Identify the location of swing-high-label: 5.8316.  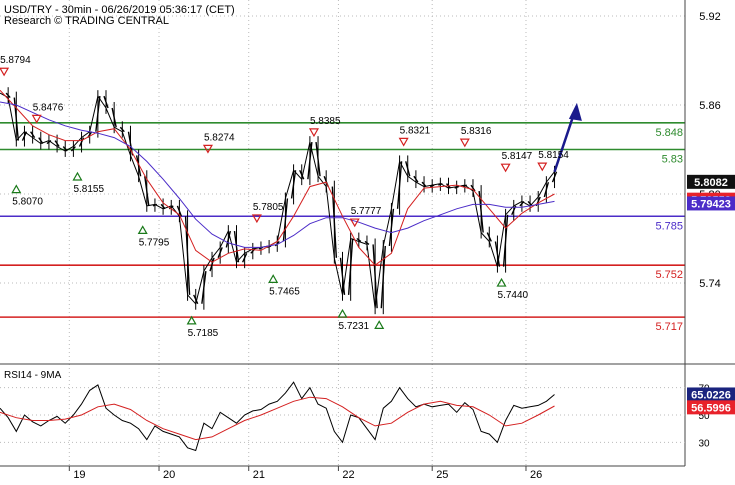
(476, 131).